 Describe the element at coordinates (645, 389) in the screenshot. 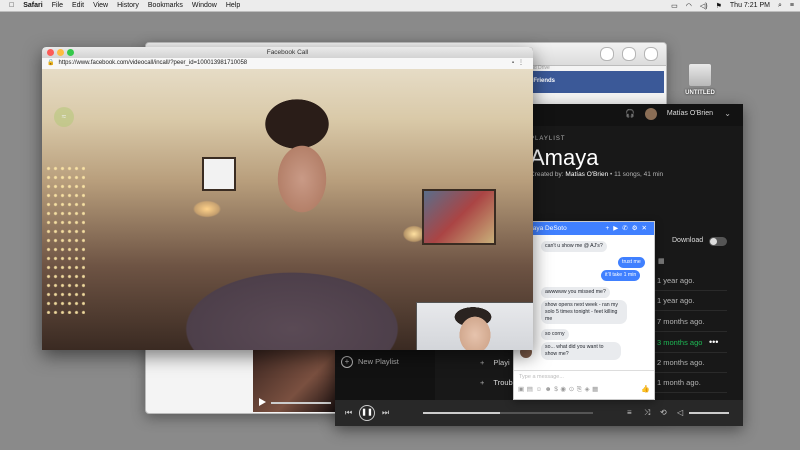

I see `thumbs-up-icon: 👍` at that location.